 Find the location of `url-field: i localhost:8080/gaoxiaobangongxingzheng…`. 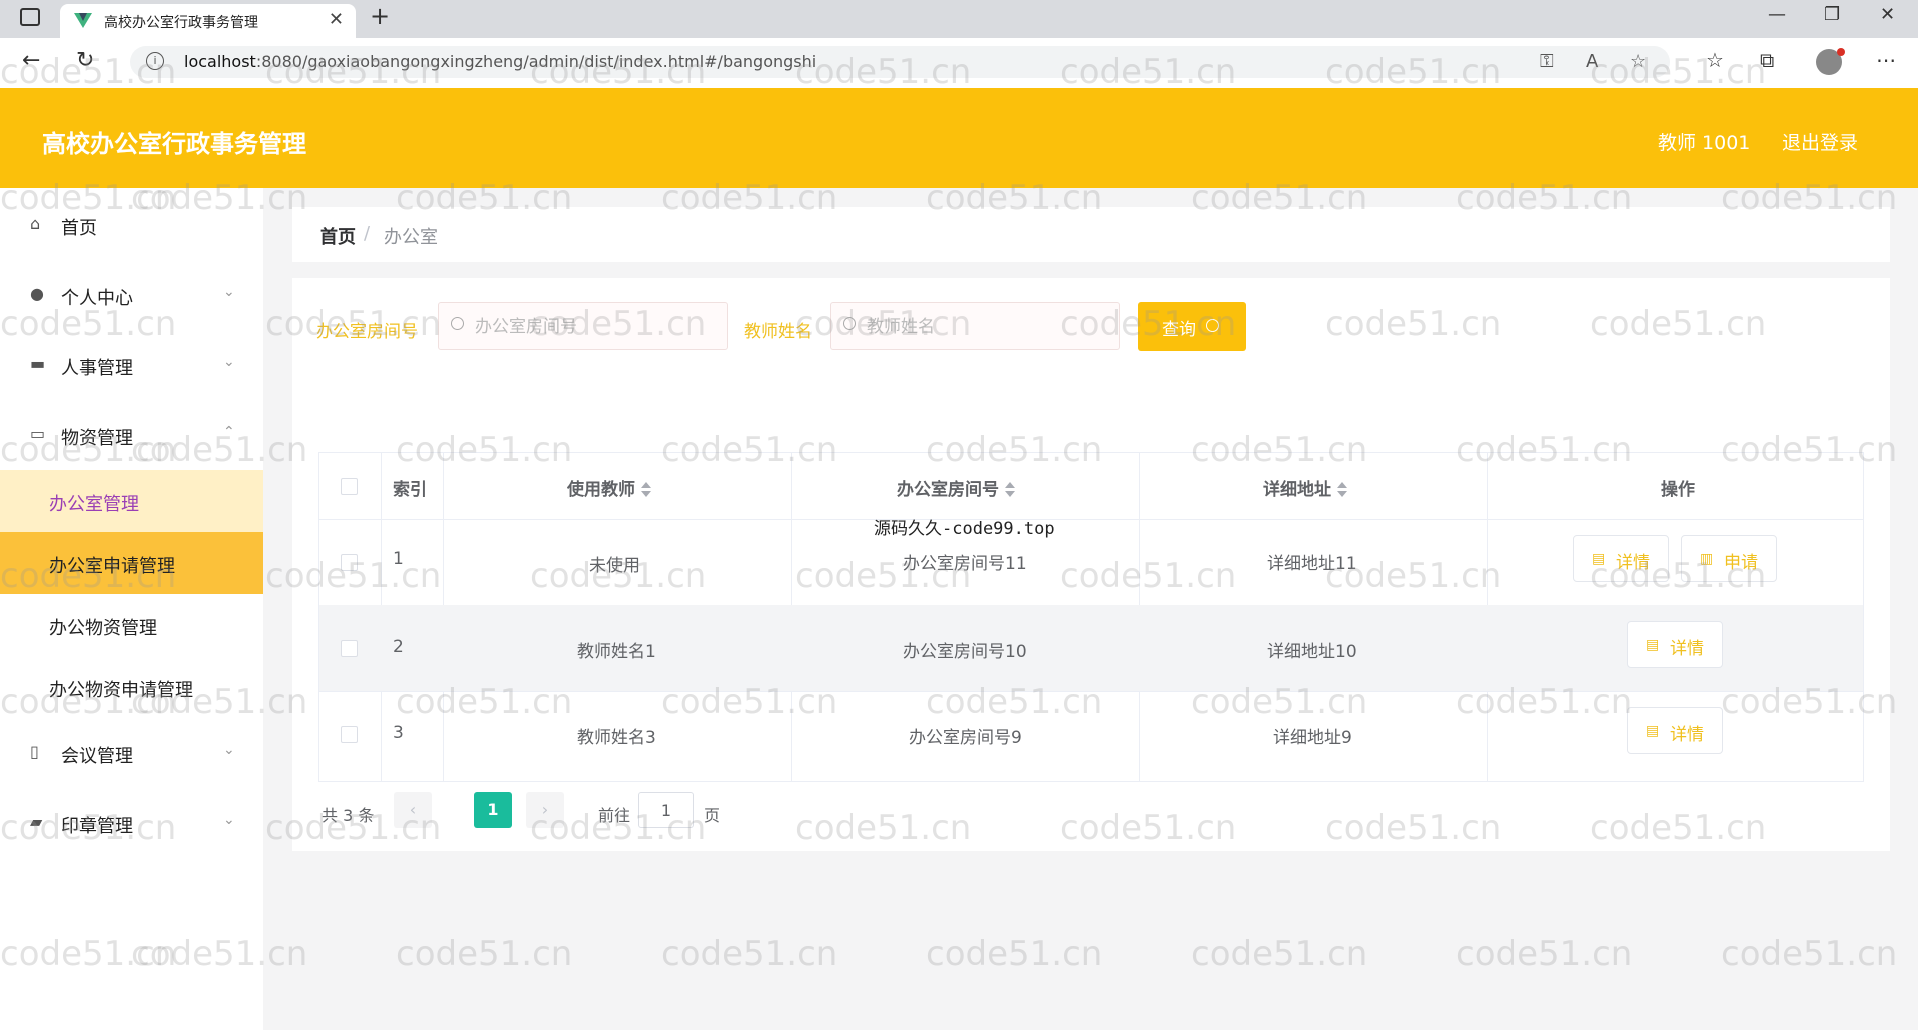

url-field: i localhost:8080/gaoxiaobangongxingzheng… is located at coordinates (900, 62).